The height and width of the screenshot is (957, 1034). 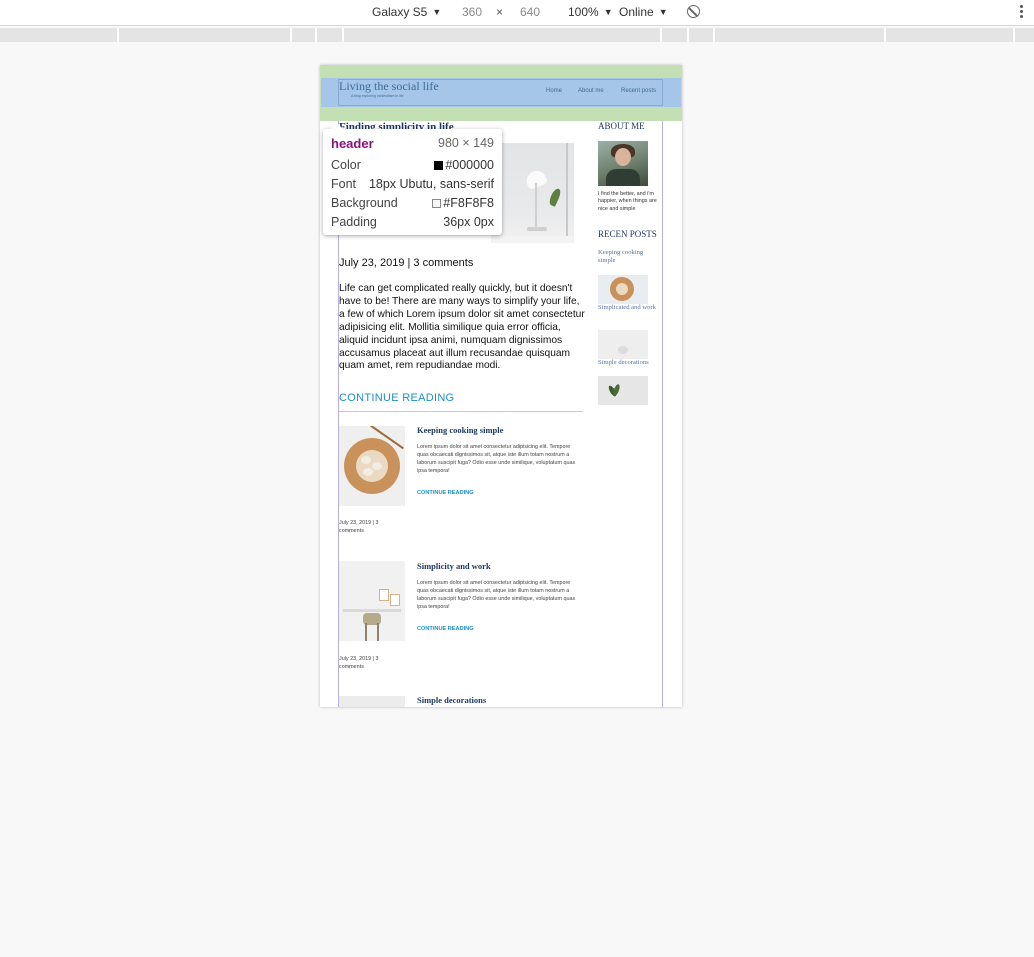 I want to click on rotate-icon, so click(x=693, y=11).